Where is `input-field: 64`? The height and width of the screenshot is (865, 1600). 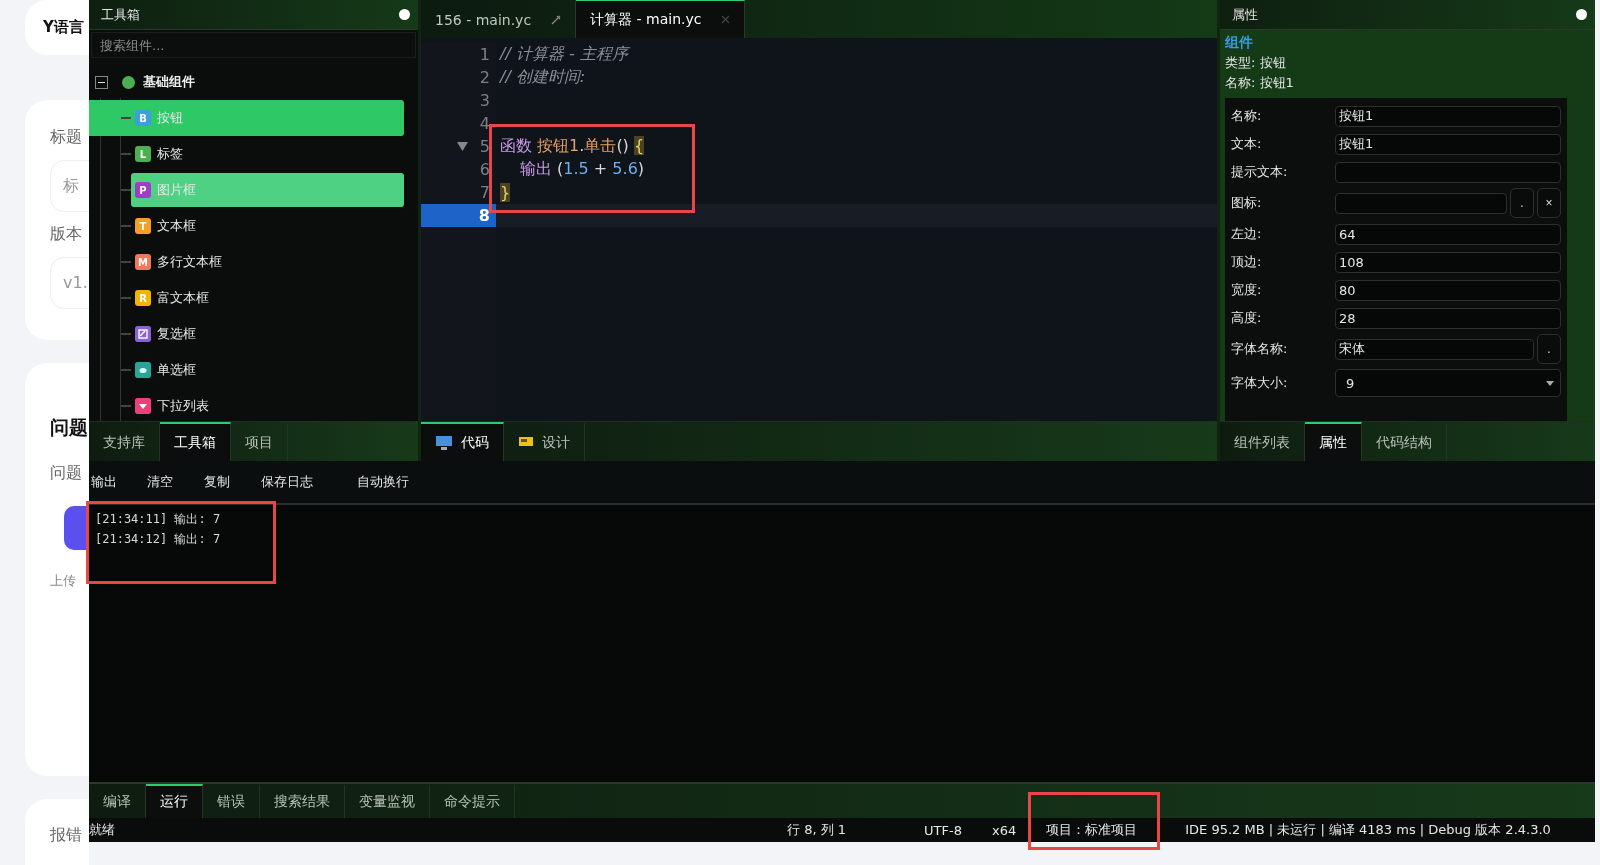
input-field: 64 is located at coordinates (1448, 234).